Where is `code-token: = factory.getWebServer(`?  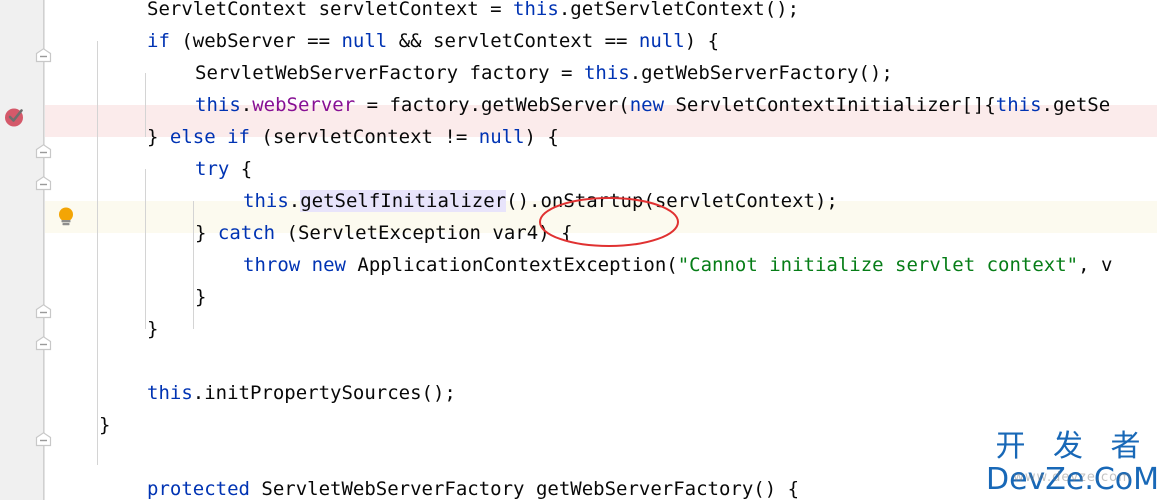 code-token: = factory.getWebServer( is located at coordinates (492, 105).